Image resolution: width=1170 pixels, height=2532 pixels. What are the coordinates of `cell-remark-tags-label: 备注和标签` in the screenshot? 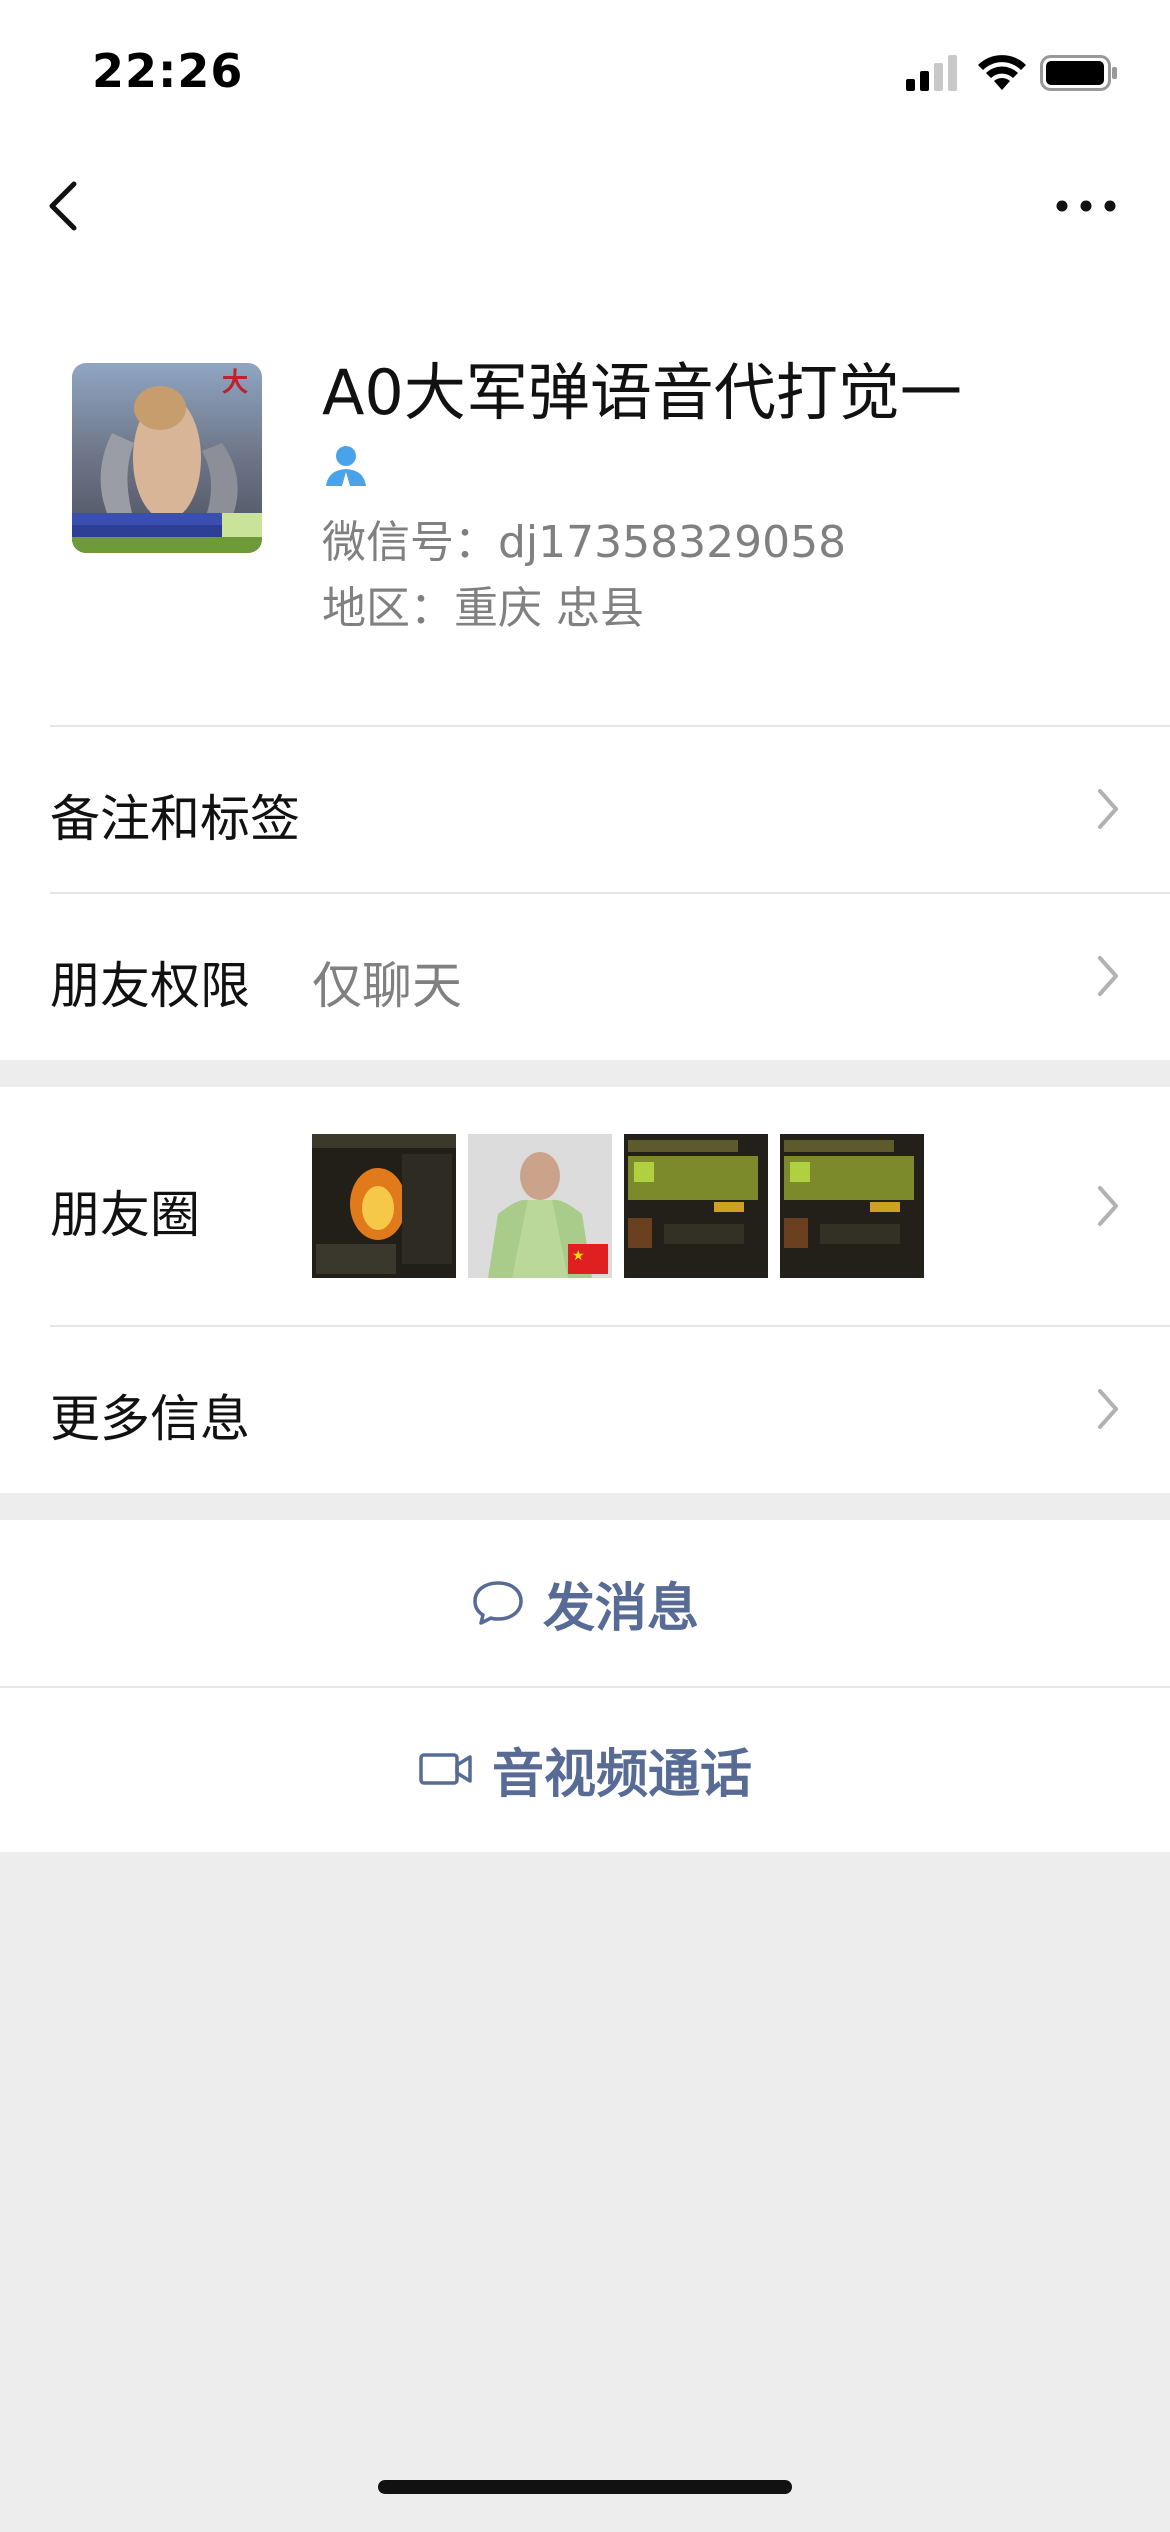 It's located at (175, 819).